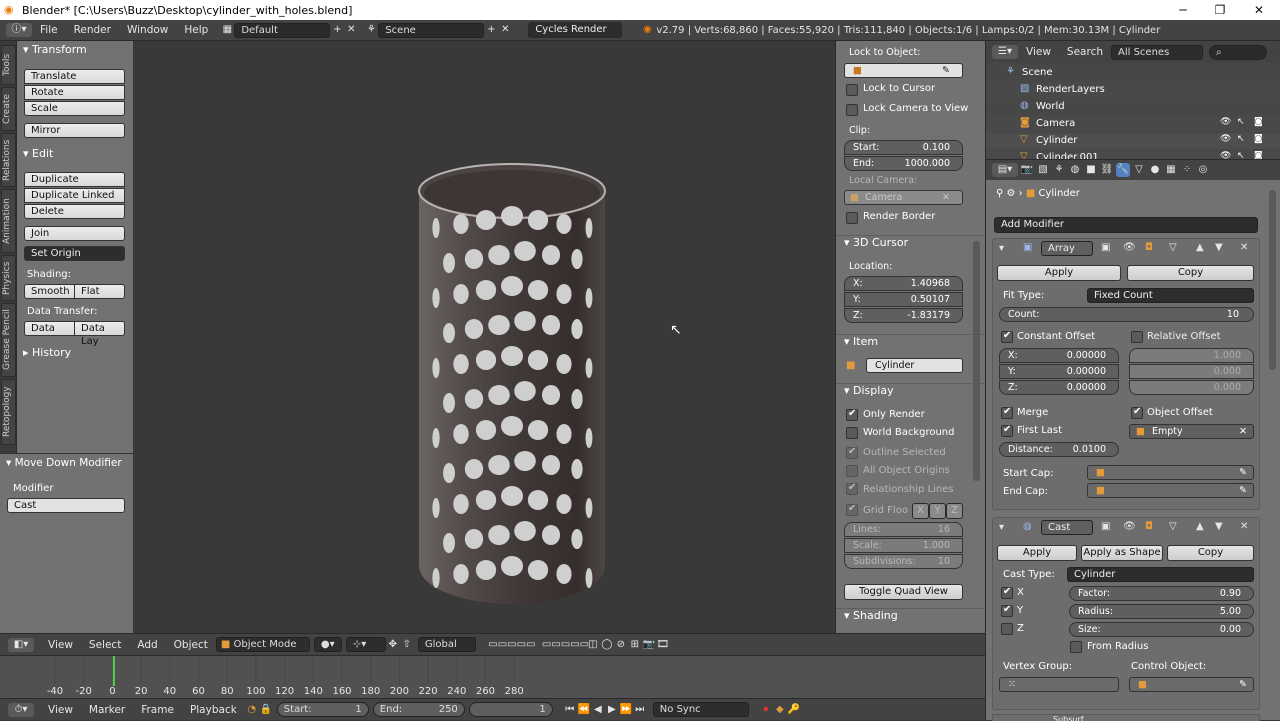 This screenshot has height=721, width=1280. I want to click on object-offset-checkbox, so click(1137, 412).